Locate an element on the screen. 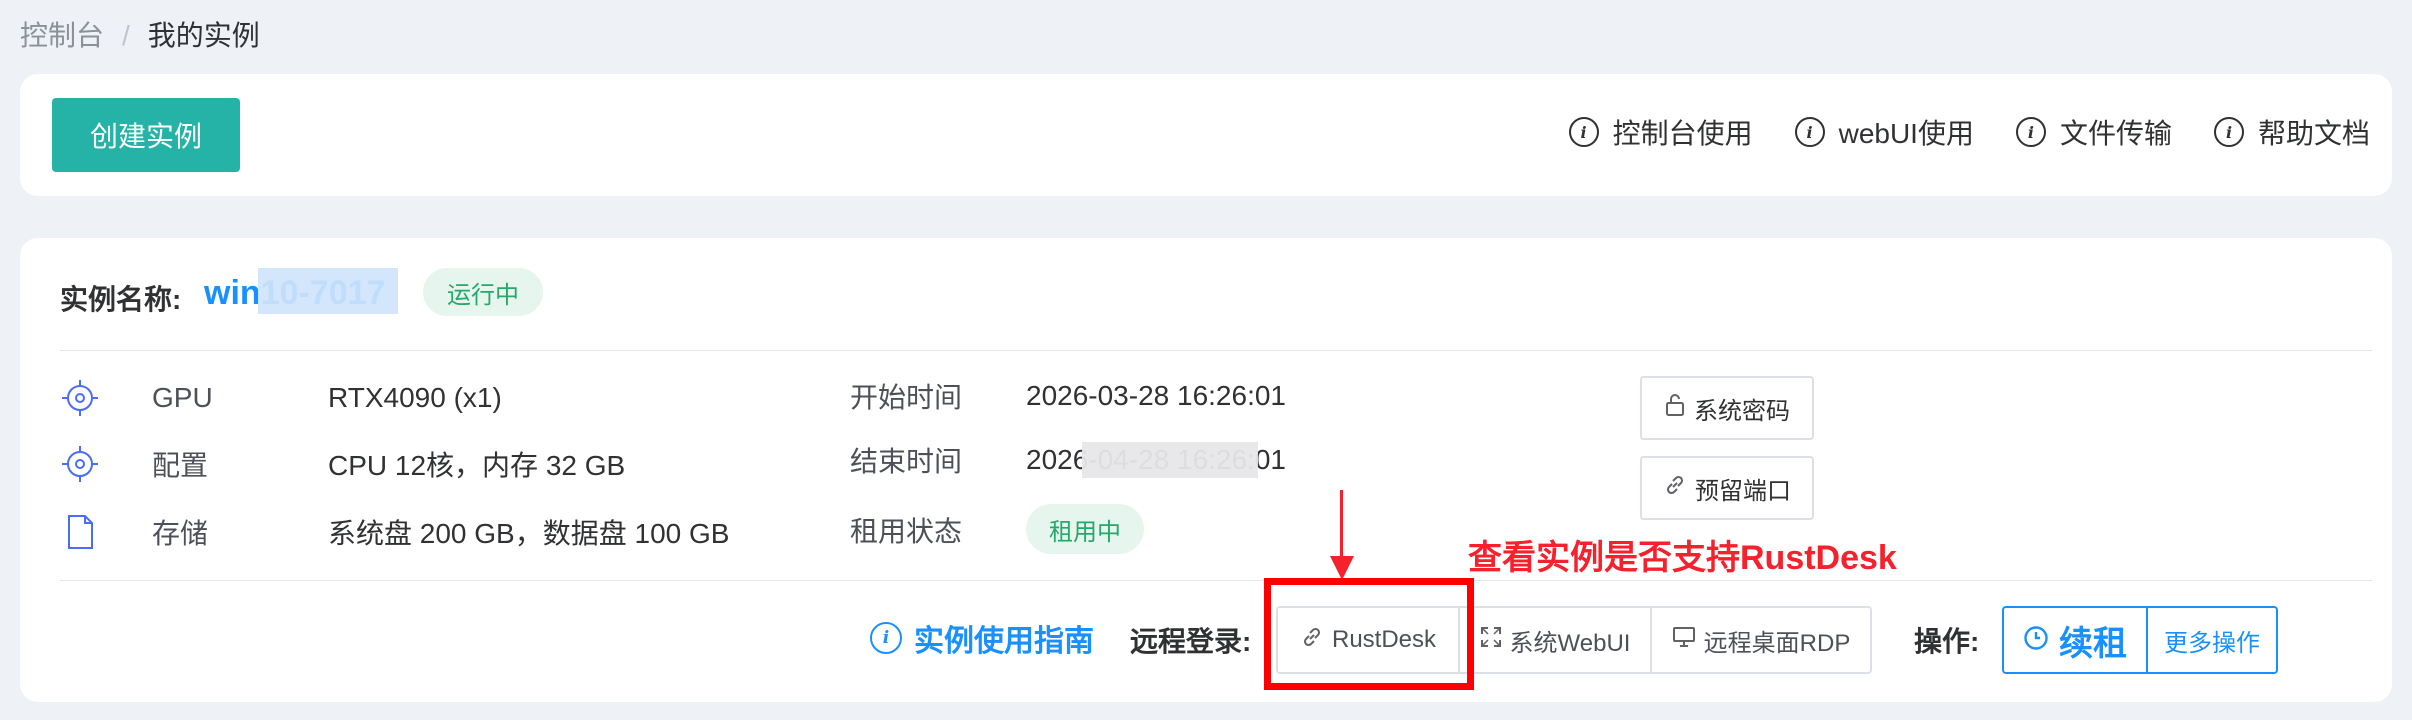 The height and width of the screenshot is (720, 2412). renew-button: 续租 is located at coordinates (2076, 640).